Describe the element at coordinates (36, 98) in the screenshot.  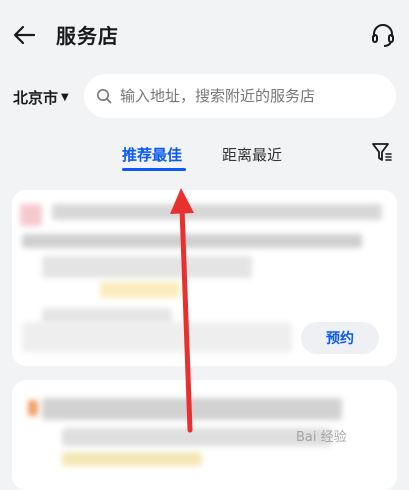
I see `city-label: 北京市` at that location.